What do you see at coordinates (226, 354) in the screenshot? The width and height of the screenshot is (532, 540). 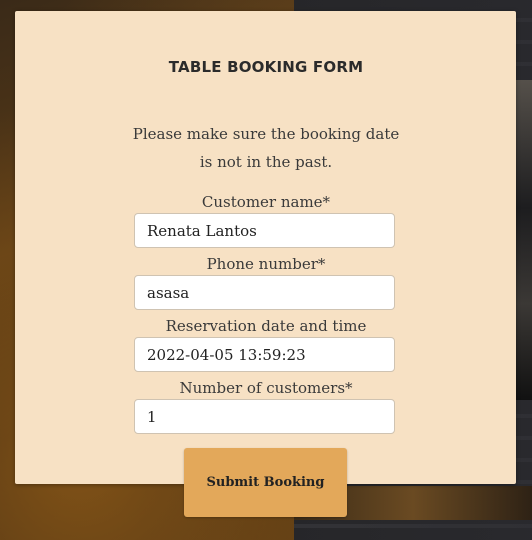 I see `reservation-datetime-value: 2022-04-05 13:59:23` at bounding box center [226, 354].